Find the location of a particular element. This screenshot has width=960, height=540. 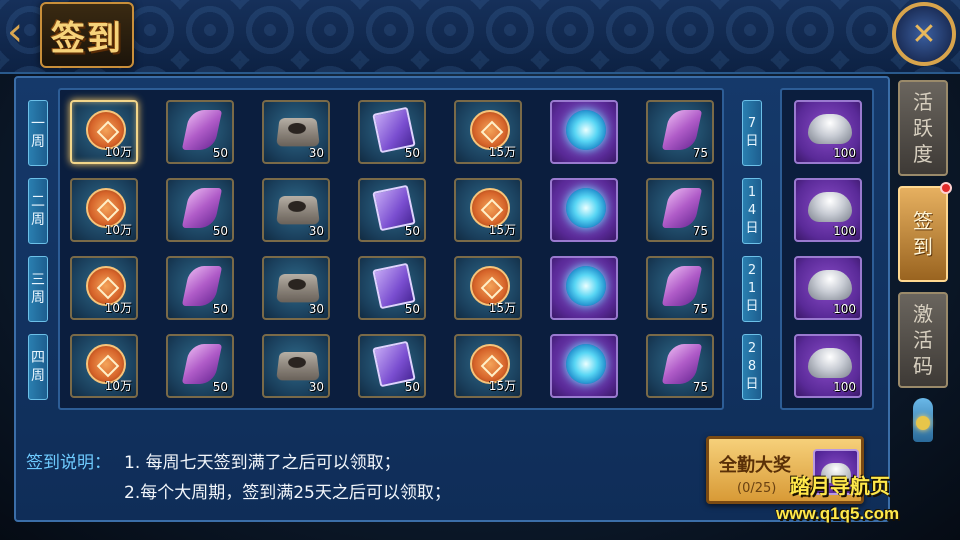

close-button: ✕ is located at coordinates (924, 34).